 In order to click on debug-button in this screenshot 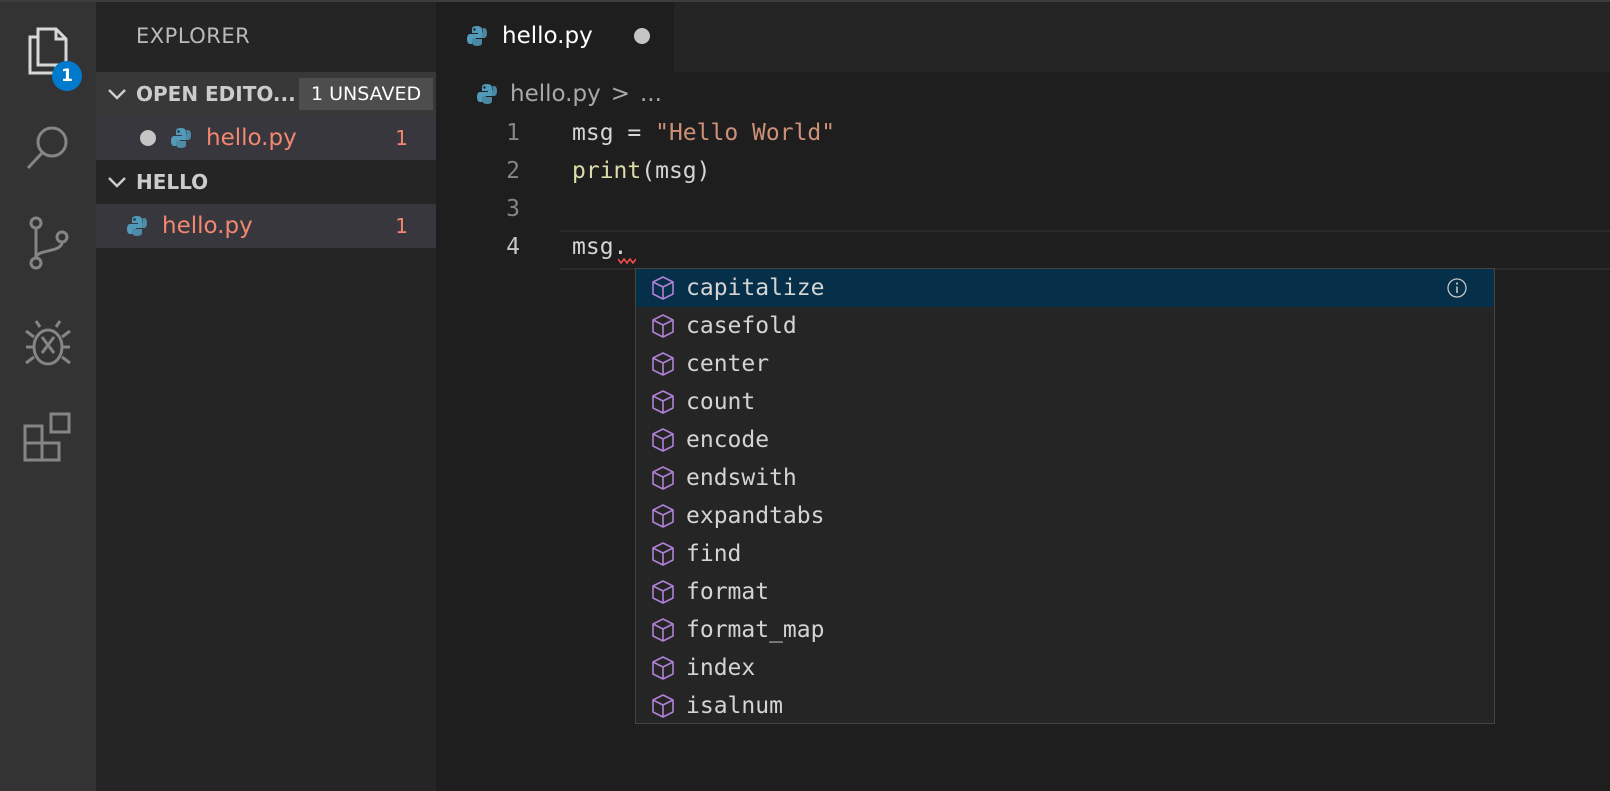, I will do `click(48, 345)`.